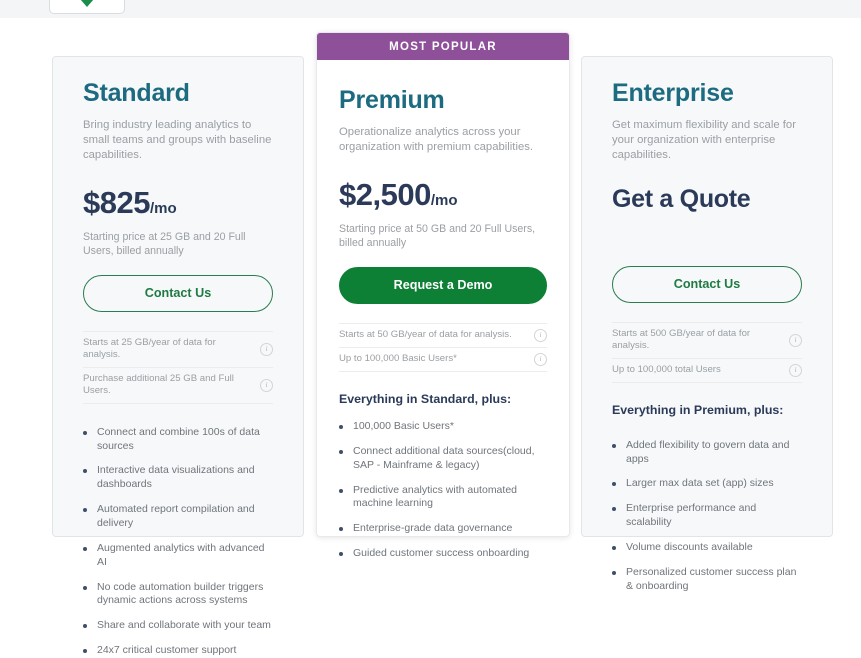 The height and width of the screenshot is (658, 861). Describe the element at coordinates (136, 93) in the screenshot. I see `plan-name-standard: Standard` at that location.